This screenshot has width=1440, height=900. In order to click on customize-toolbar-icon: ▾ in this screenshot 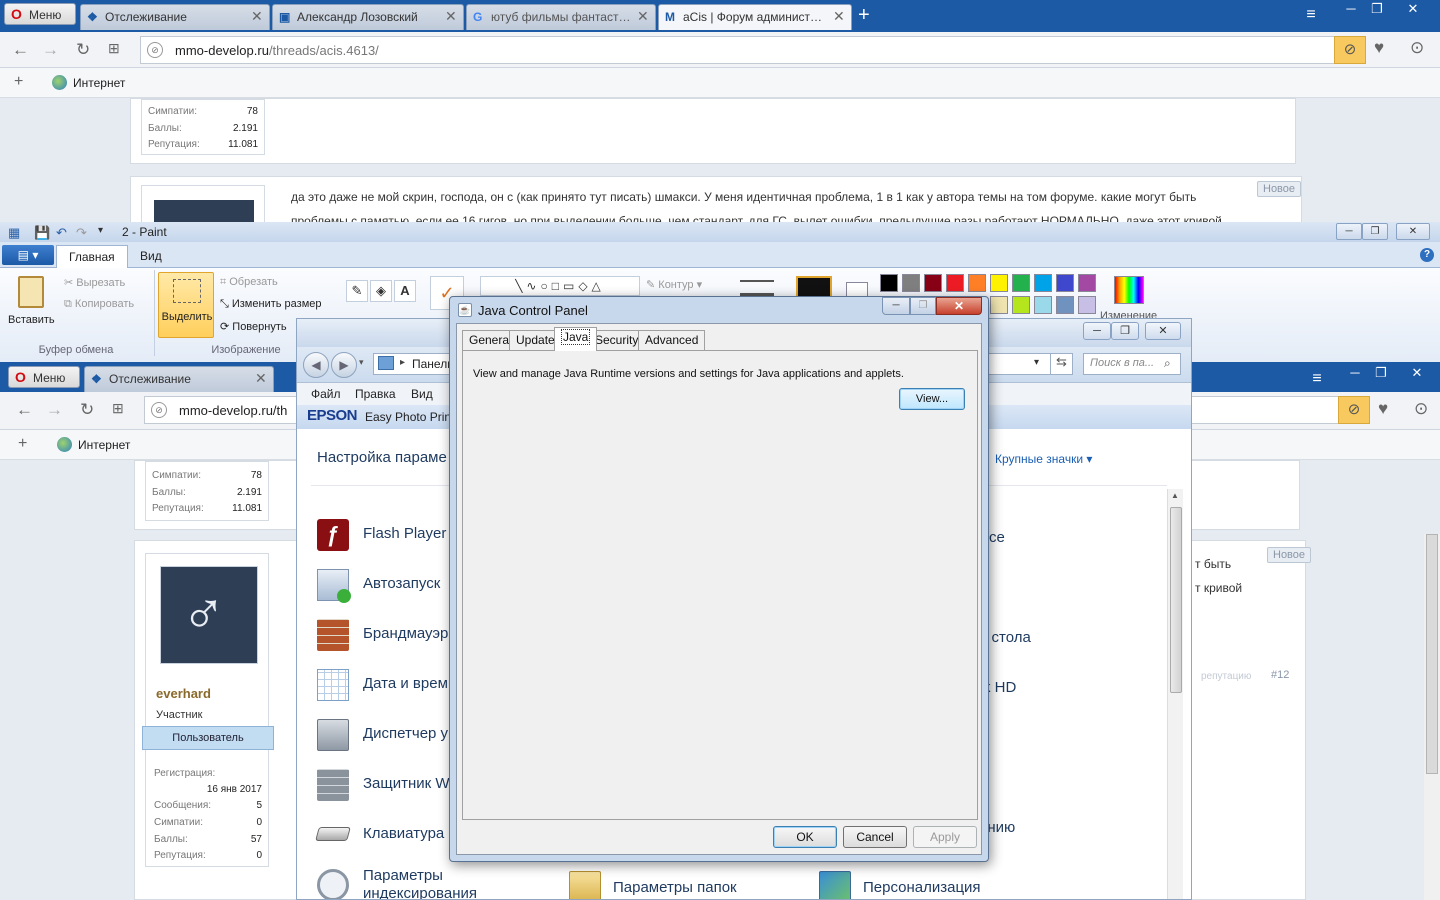, I will do `click(100, 230)`.